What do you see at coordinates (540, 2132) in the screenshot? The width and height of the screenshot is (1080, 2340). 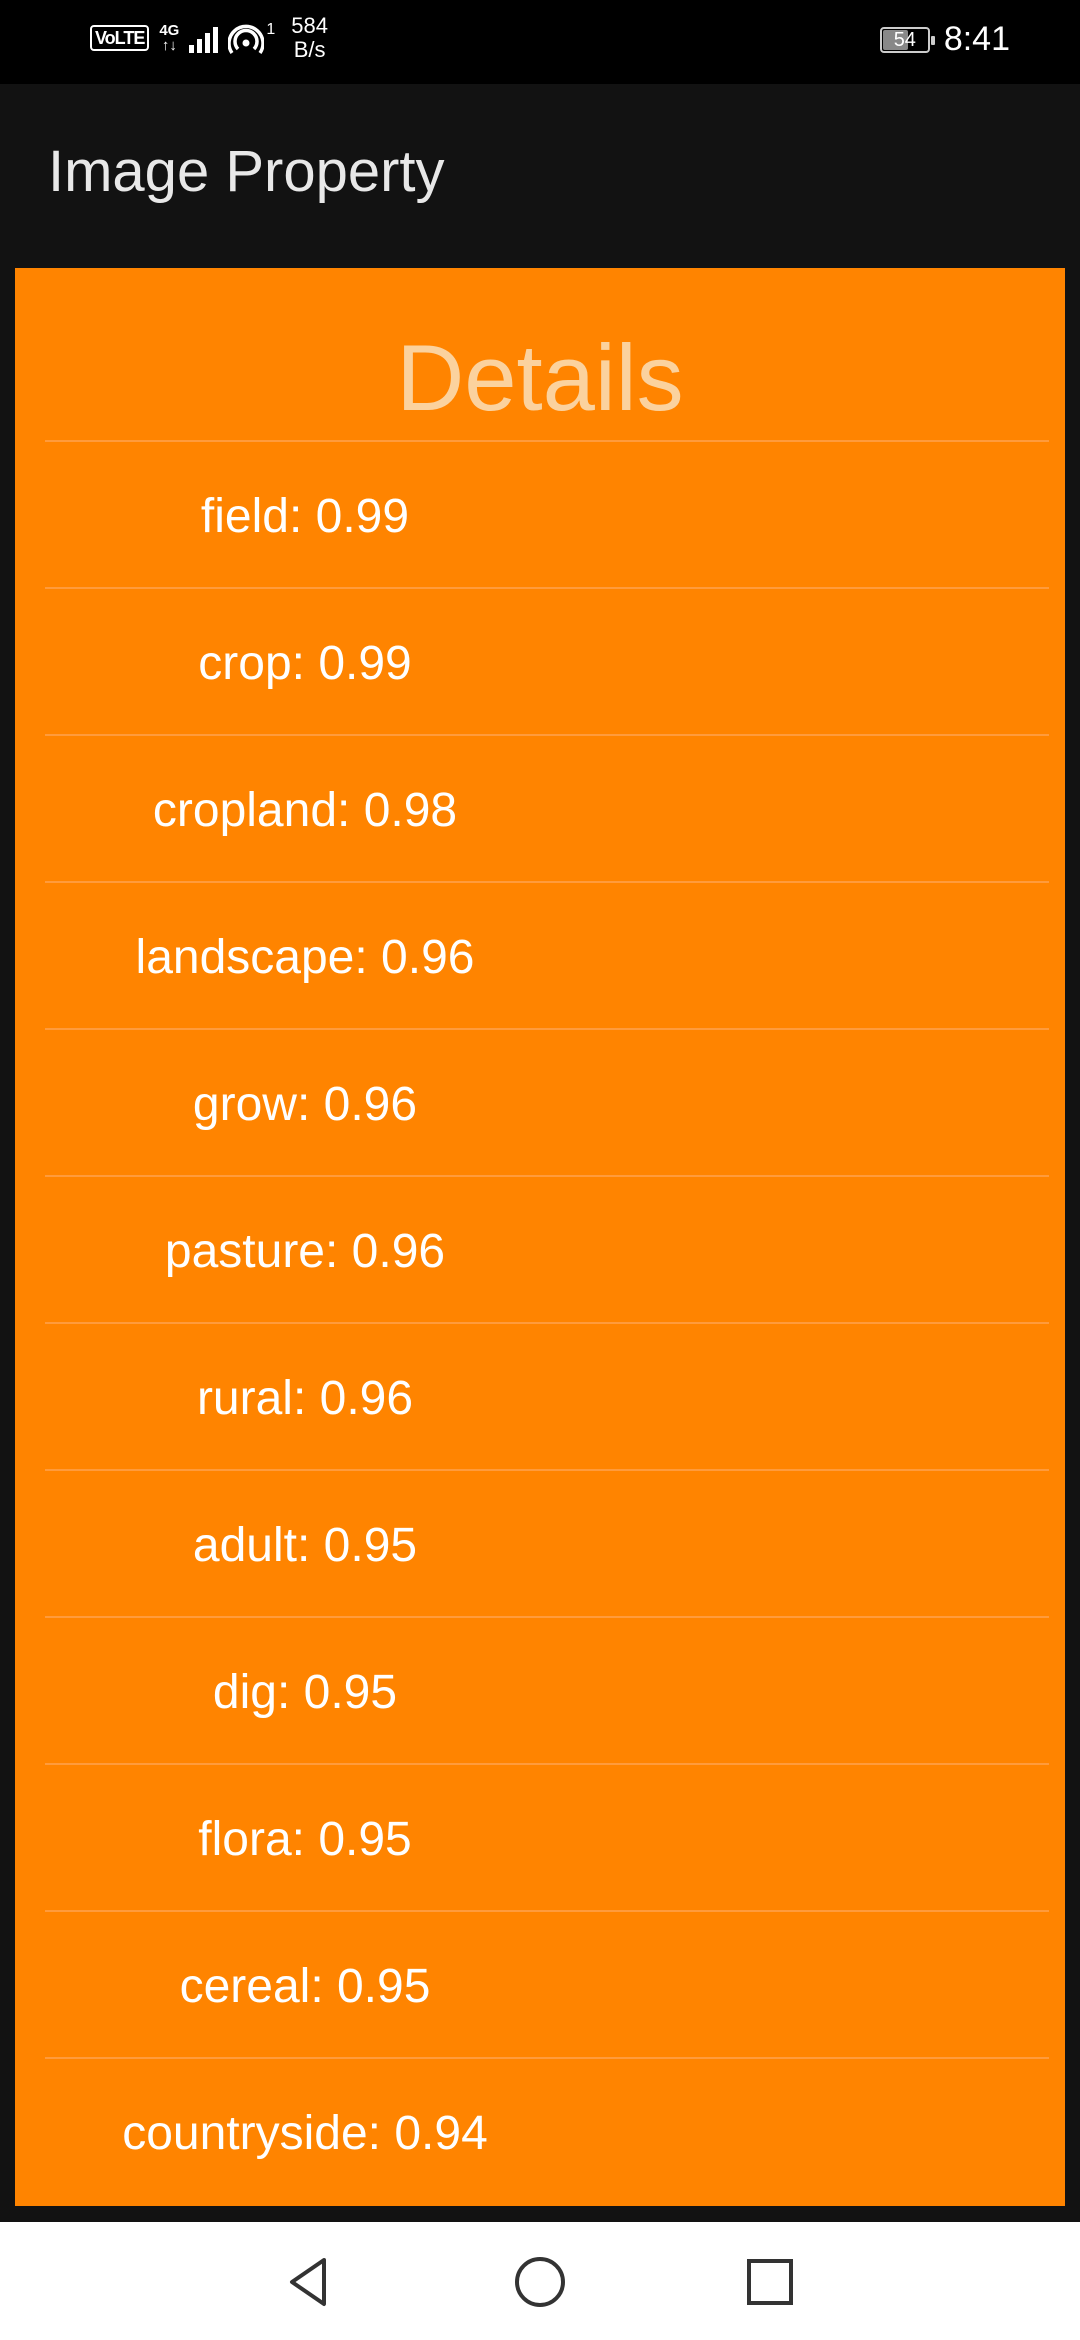 I see `list-item: countryside: 0.94` at bounding box center [540, 2132].